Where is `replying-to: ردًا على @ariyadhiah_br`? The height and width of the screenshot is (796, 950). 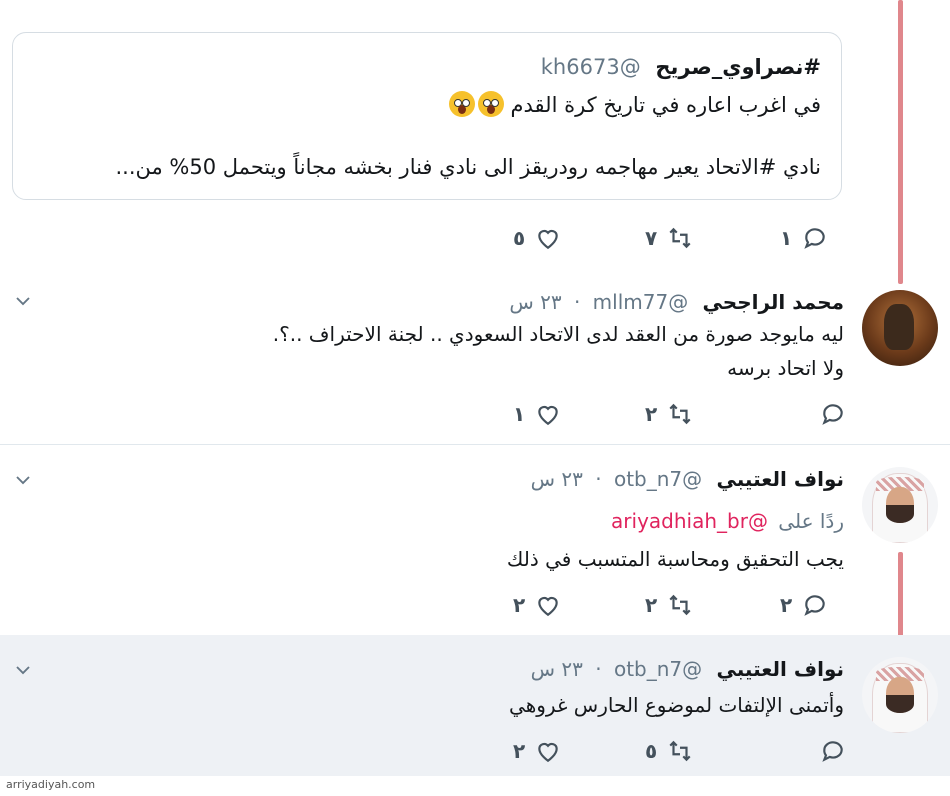 replying-to: ردًا على @ariyadhiah_br is located at coordinates (727, 521).